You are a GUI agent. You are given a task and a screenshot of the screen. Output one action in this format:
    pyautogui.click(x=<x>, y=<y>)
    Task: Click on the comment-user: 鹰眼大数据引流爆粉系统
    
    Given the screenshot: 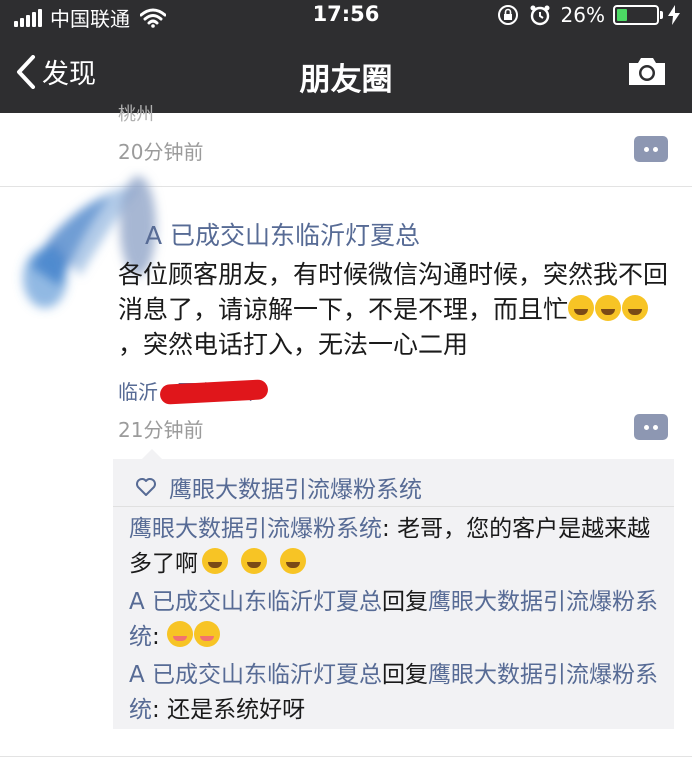 What is the action you would take?
    pyautogui.click(x=255, y=529)
    